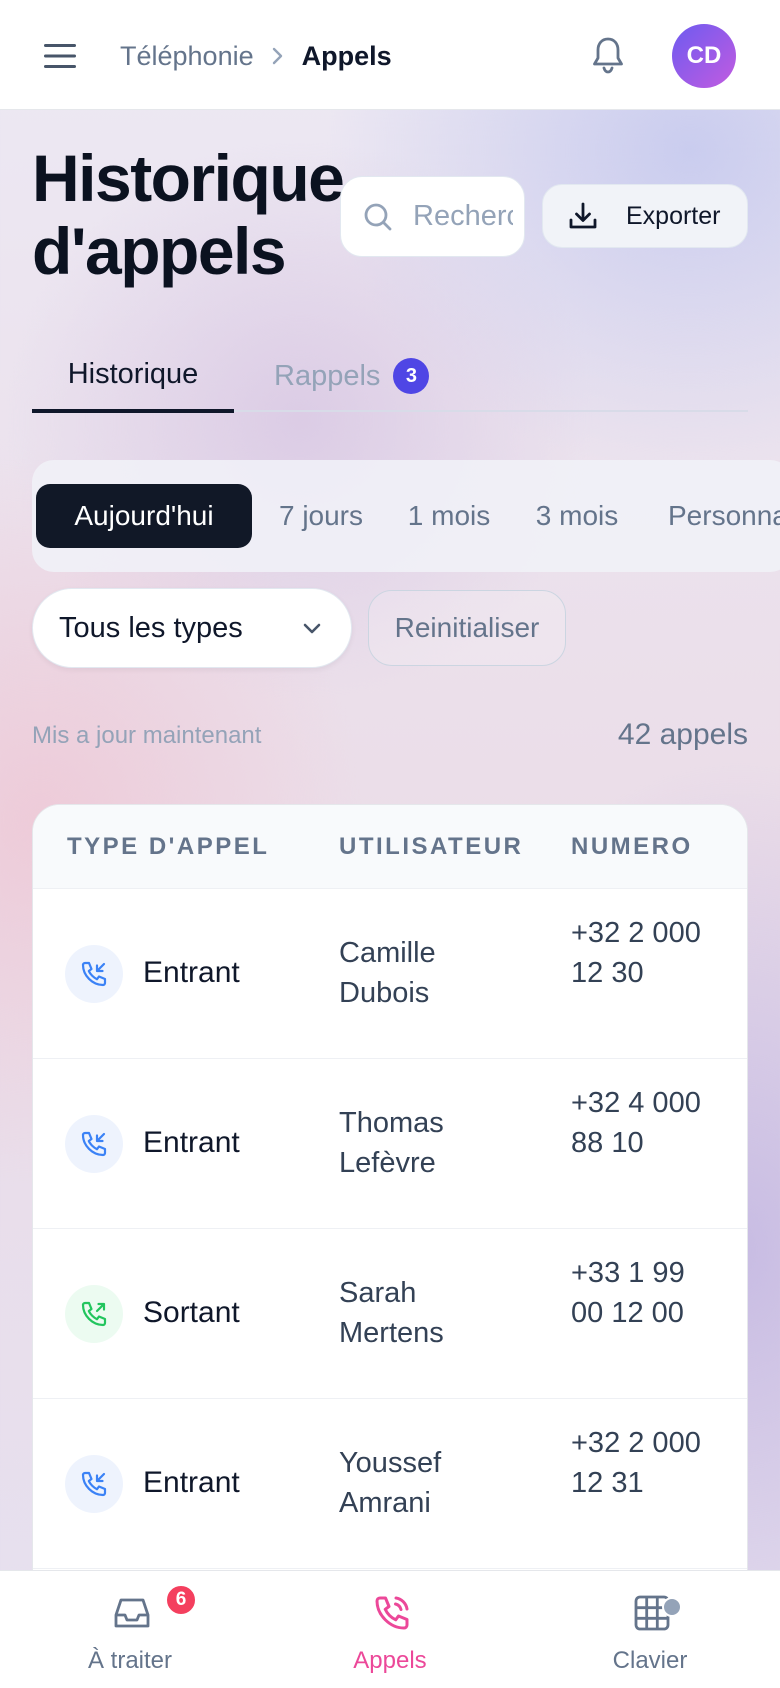  I want to click on menu-button, so click(60, 56).